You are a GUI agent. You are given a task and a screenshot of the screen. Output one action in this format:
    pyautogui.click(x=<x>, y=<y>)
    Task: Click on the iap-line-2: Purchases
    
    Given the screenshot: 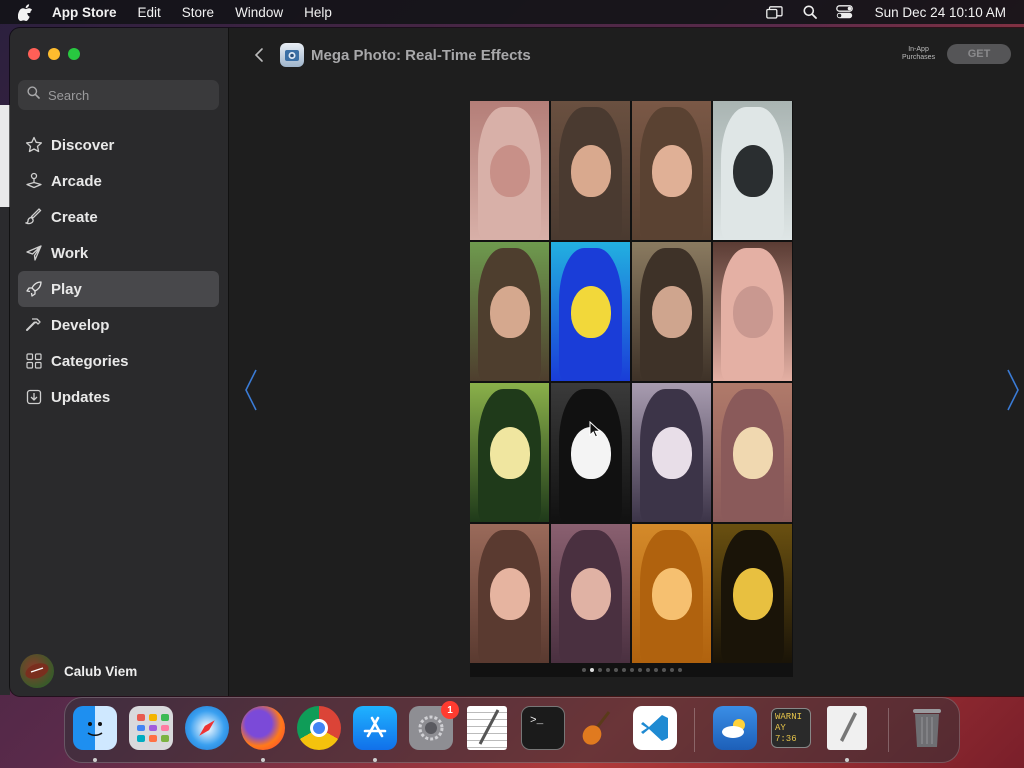 What is the action you would take?
    pyautogui.click(x=919, y=57)
    